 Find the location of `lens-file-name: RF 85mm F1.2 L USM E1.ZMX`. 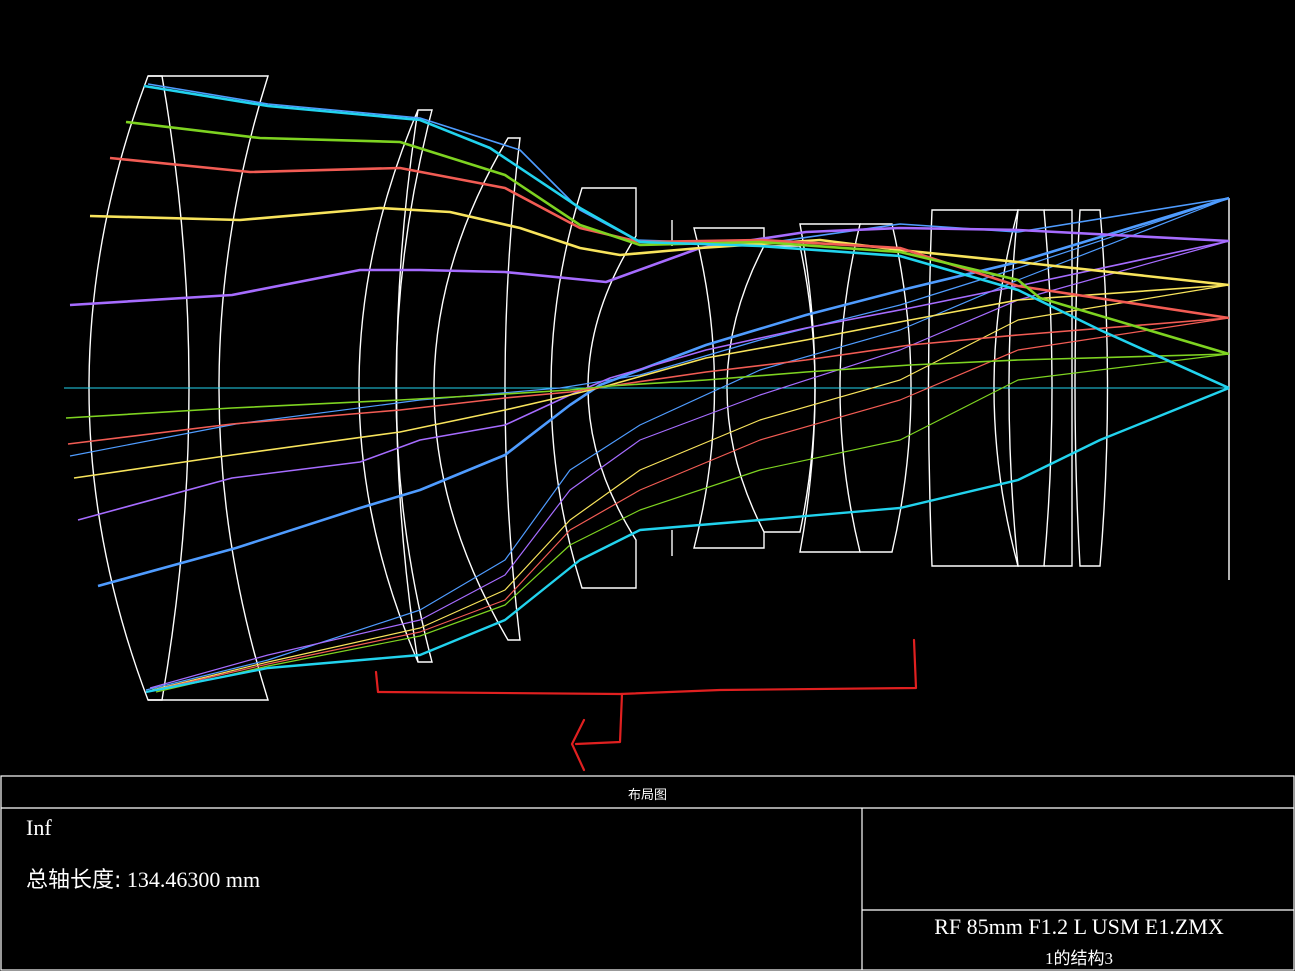

lens-file-name: RF 85mm F1.2 L USM E1.ZMX is located at coordinates (1079, 926).